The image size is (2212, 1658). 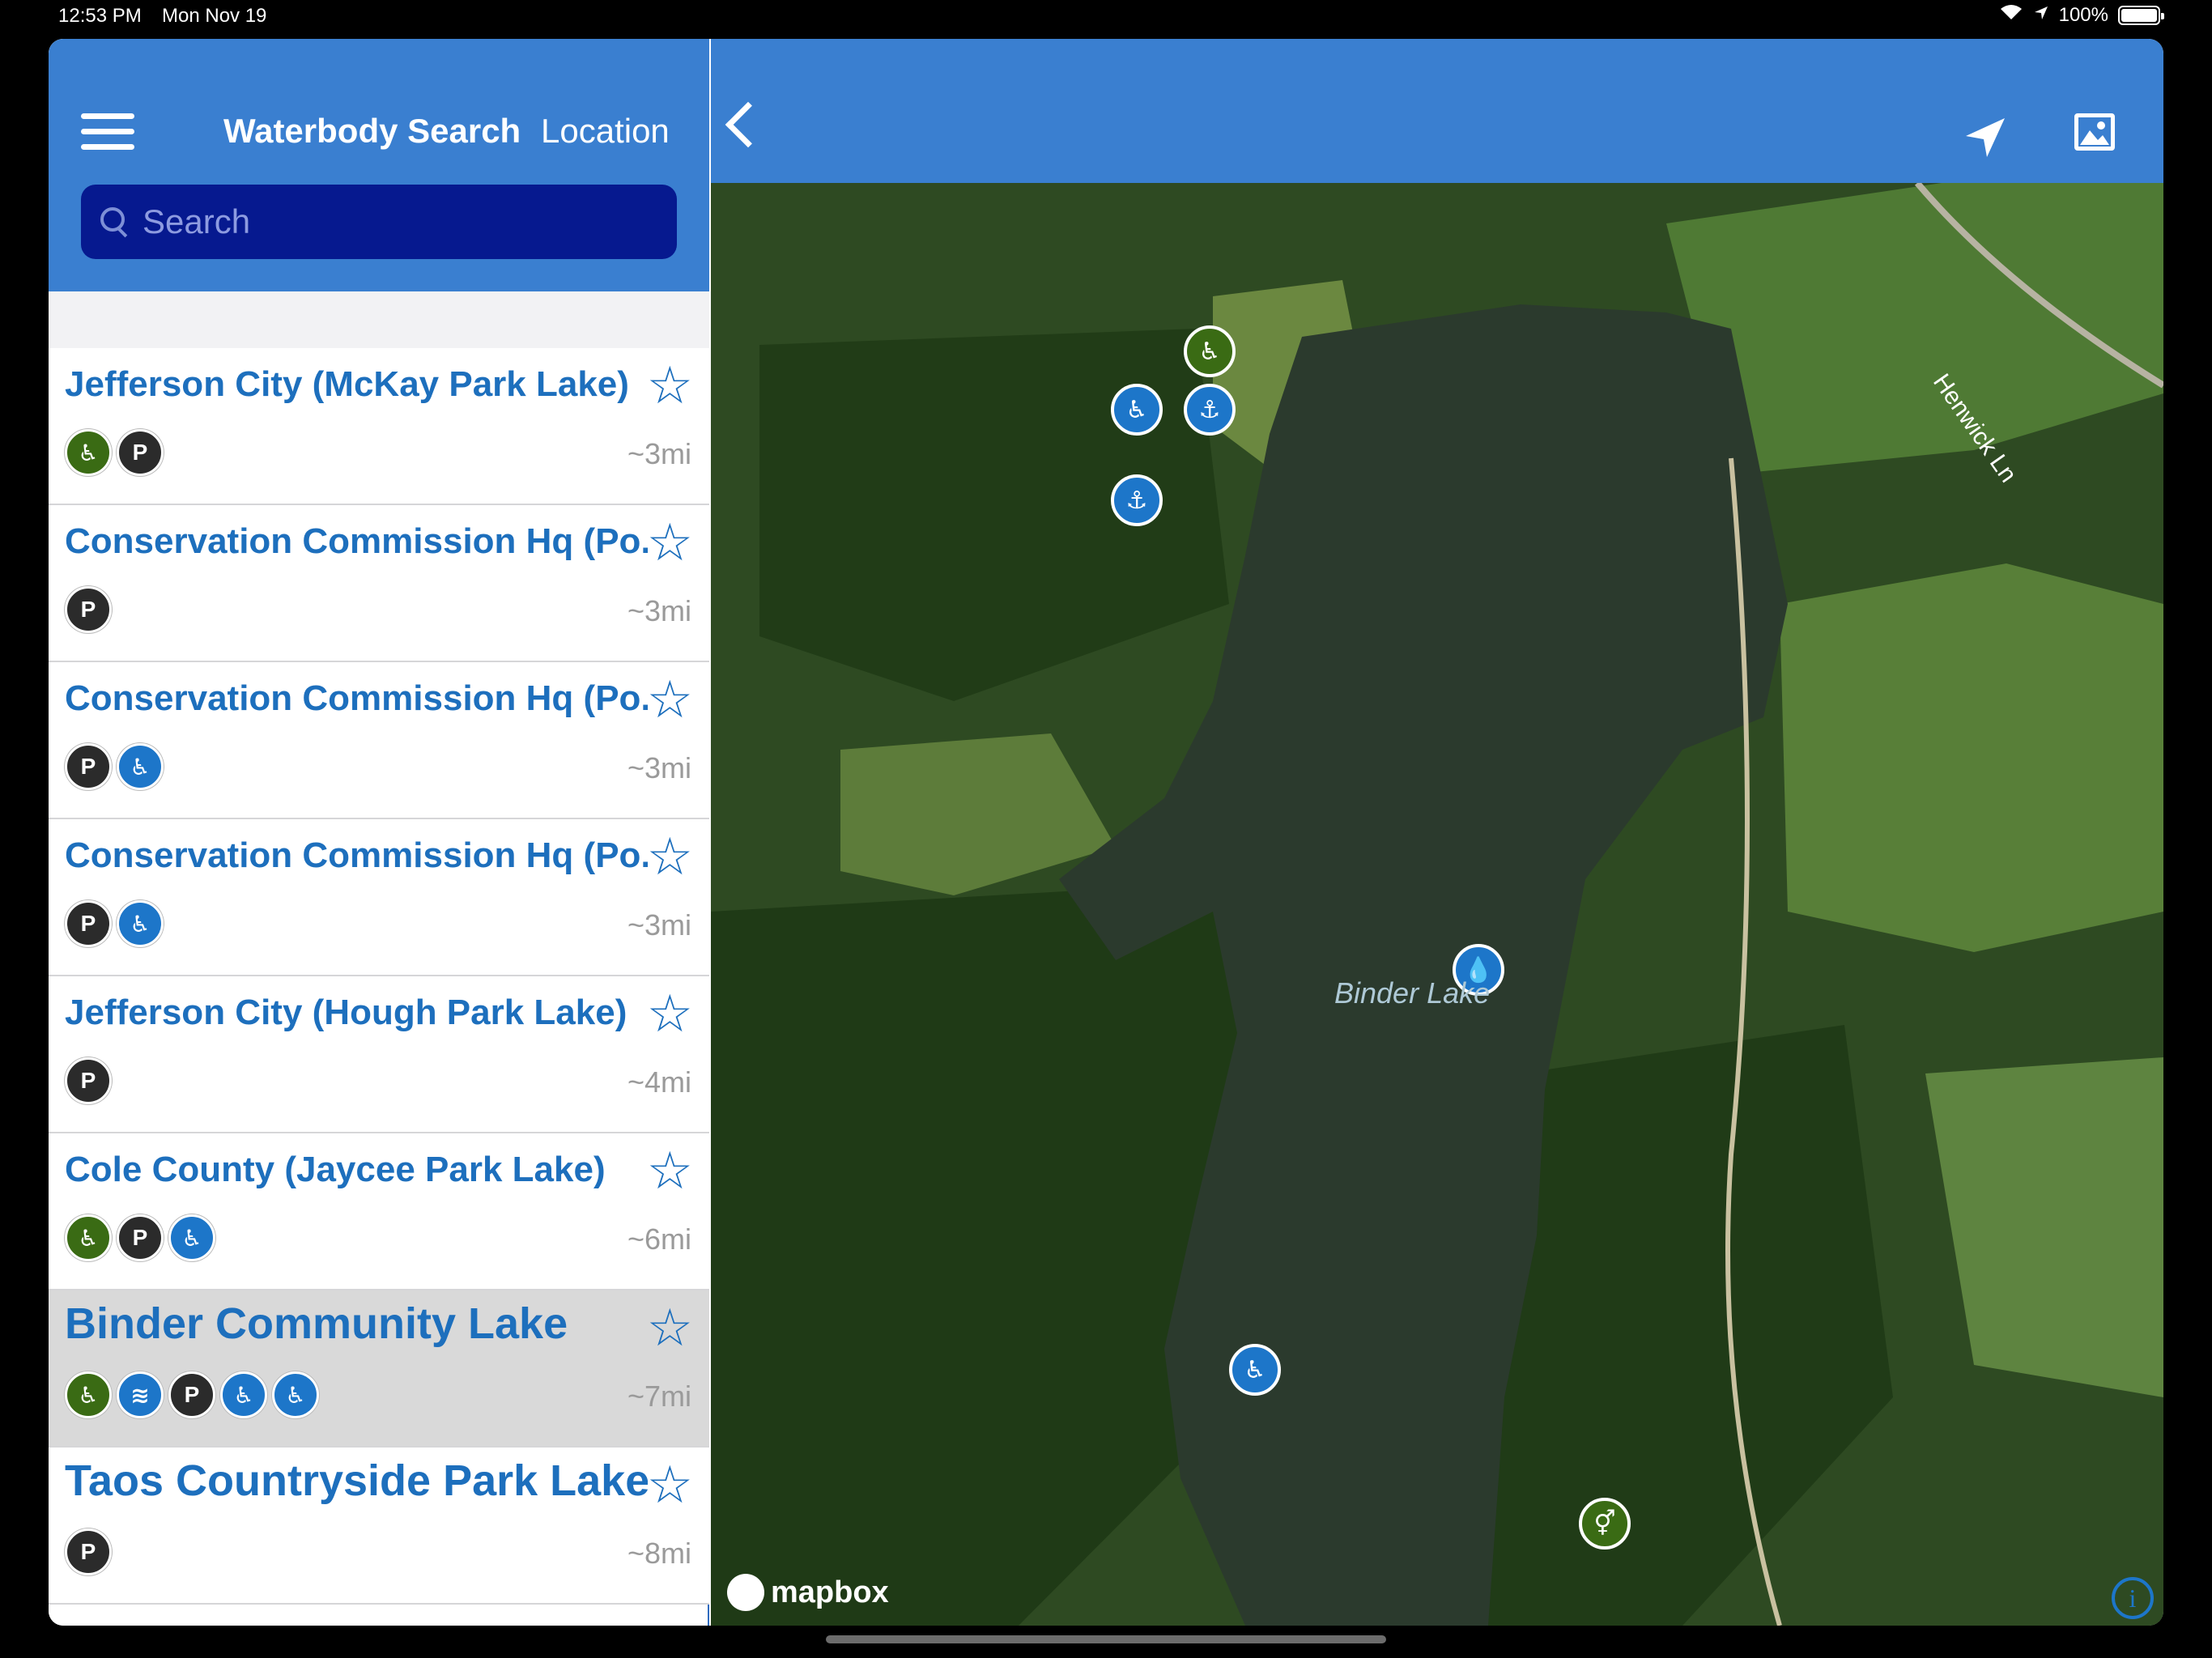 I want to click on status-date: Mon Nov 19, so click(x=215, y=16).